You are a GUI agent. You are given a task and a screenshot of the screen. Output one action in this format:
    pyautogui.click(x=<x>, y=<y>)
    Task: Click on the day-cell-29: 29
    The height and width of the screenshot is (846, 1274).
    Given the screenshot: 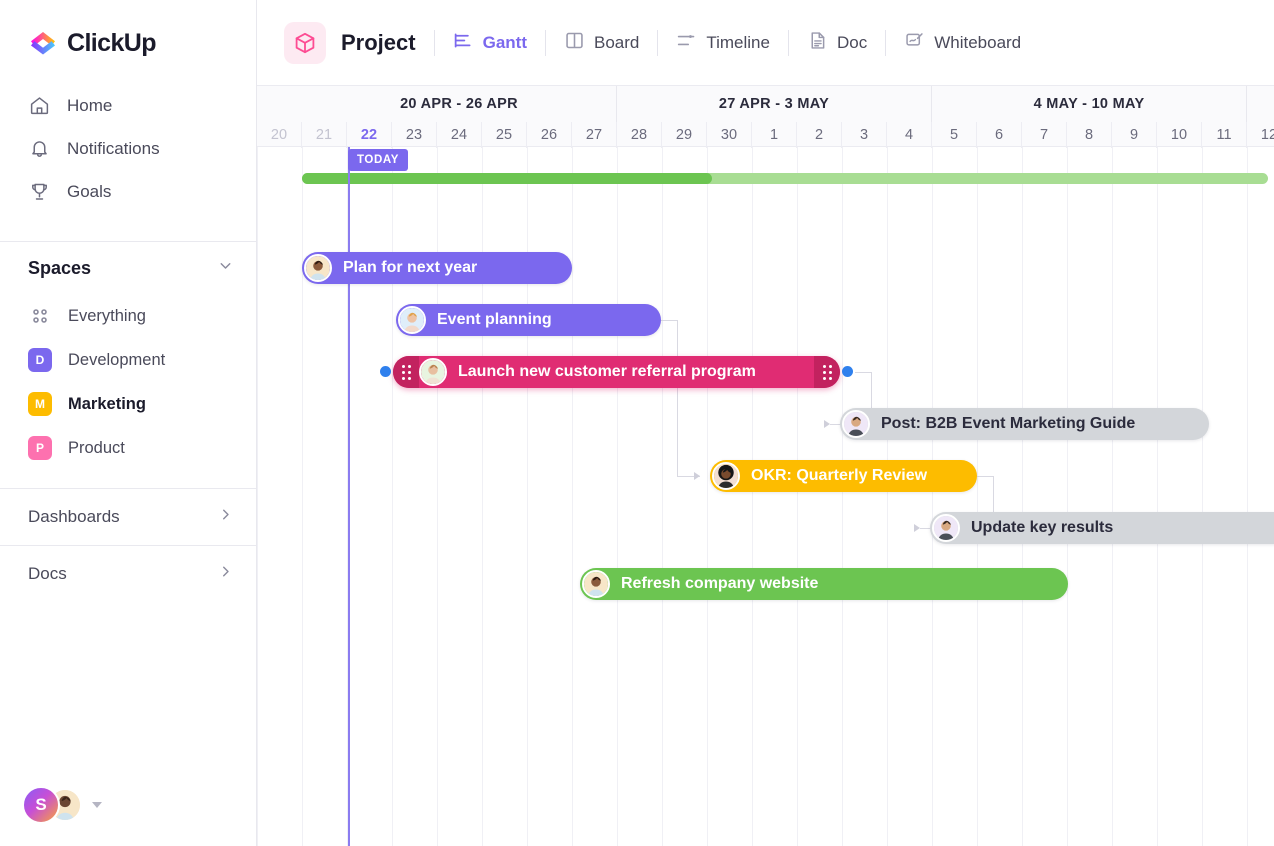 What is the action you would take?
    pyautogui.click(x=684, y=135)
    